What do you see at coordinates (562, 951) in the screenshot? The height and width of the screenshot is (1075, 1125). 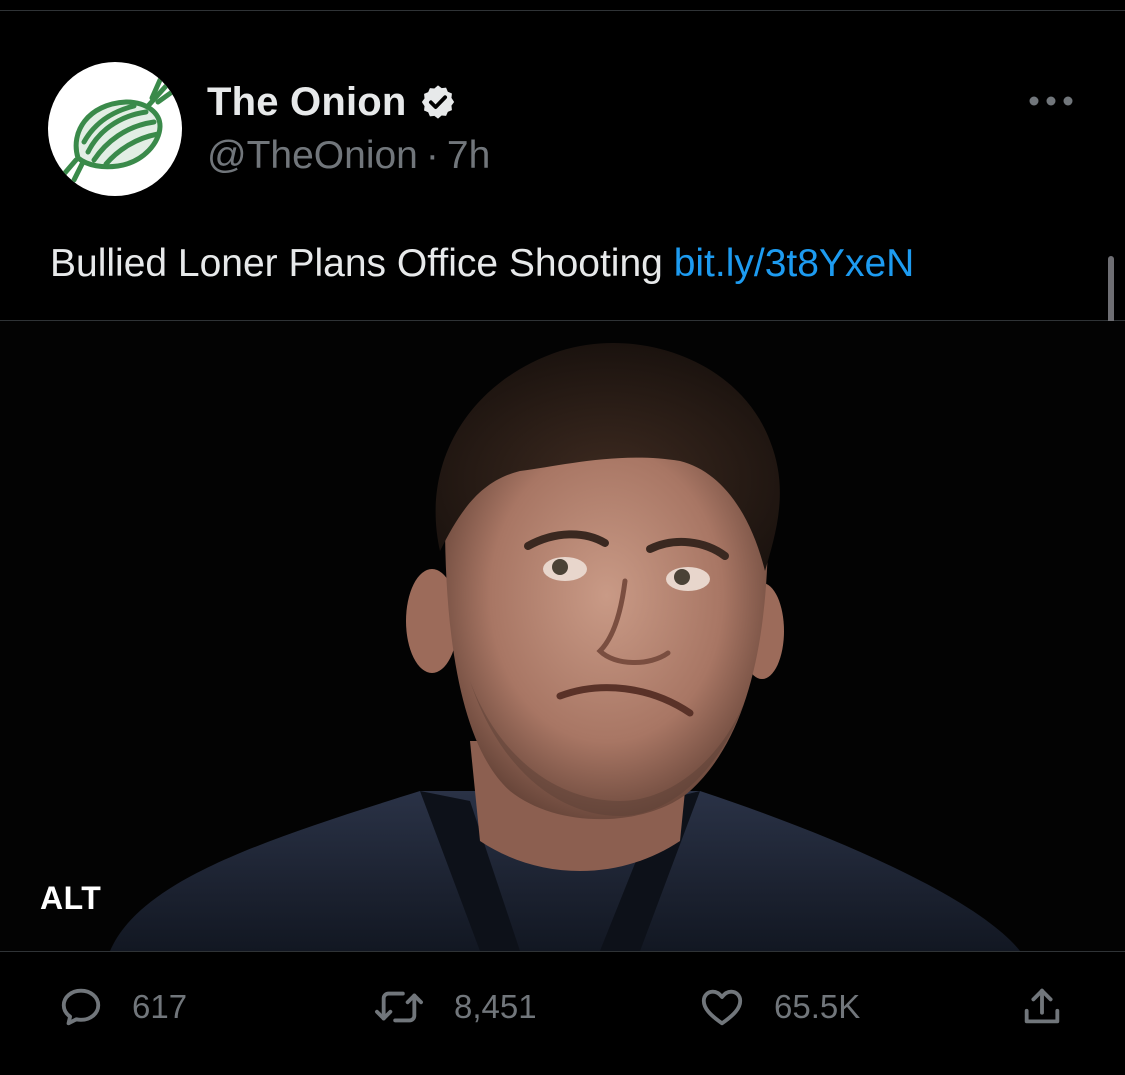 I see `actions-divider` at bounding box center [562, 951].